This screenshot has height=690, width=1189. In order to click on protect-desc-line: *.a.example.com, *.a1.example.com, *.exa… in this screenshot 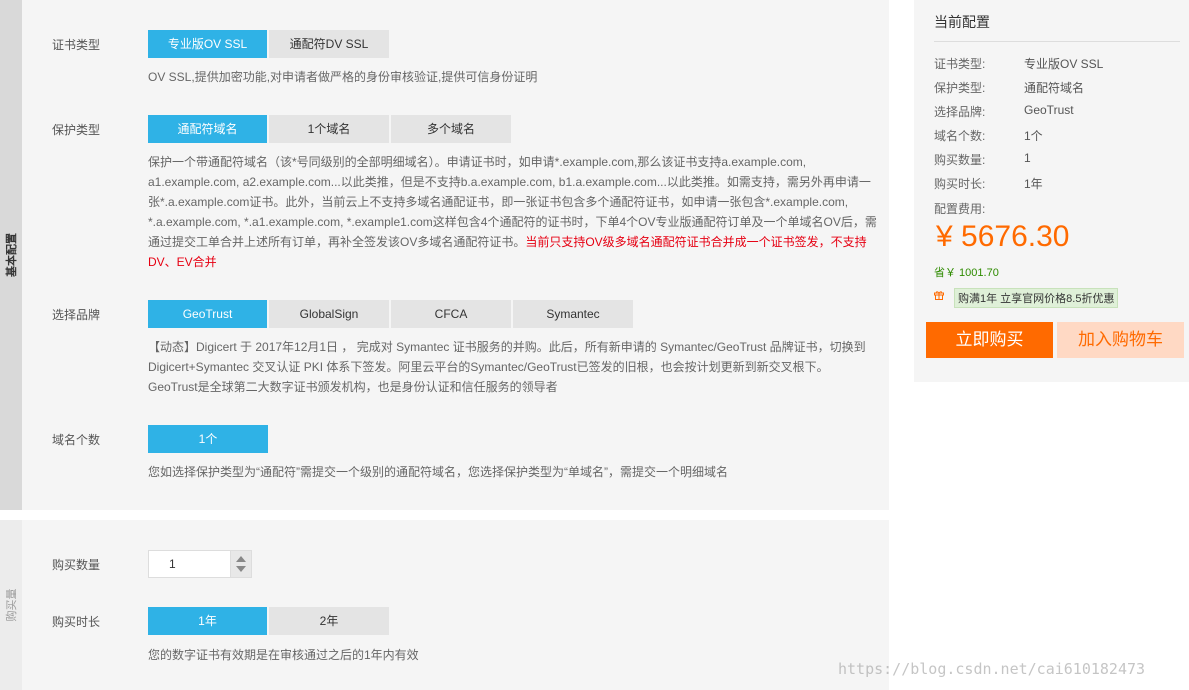, I will do `click(512, 222)`.